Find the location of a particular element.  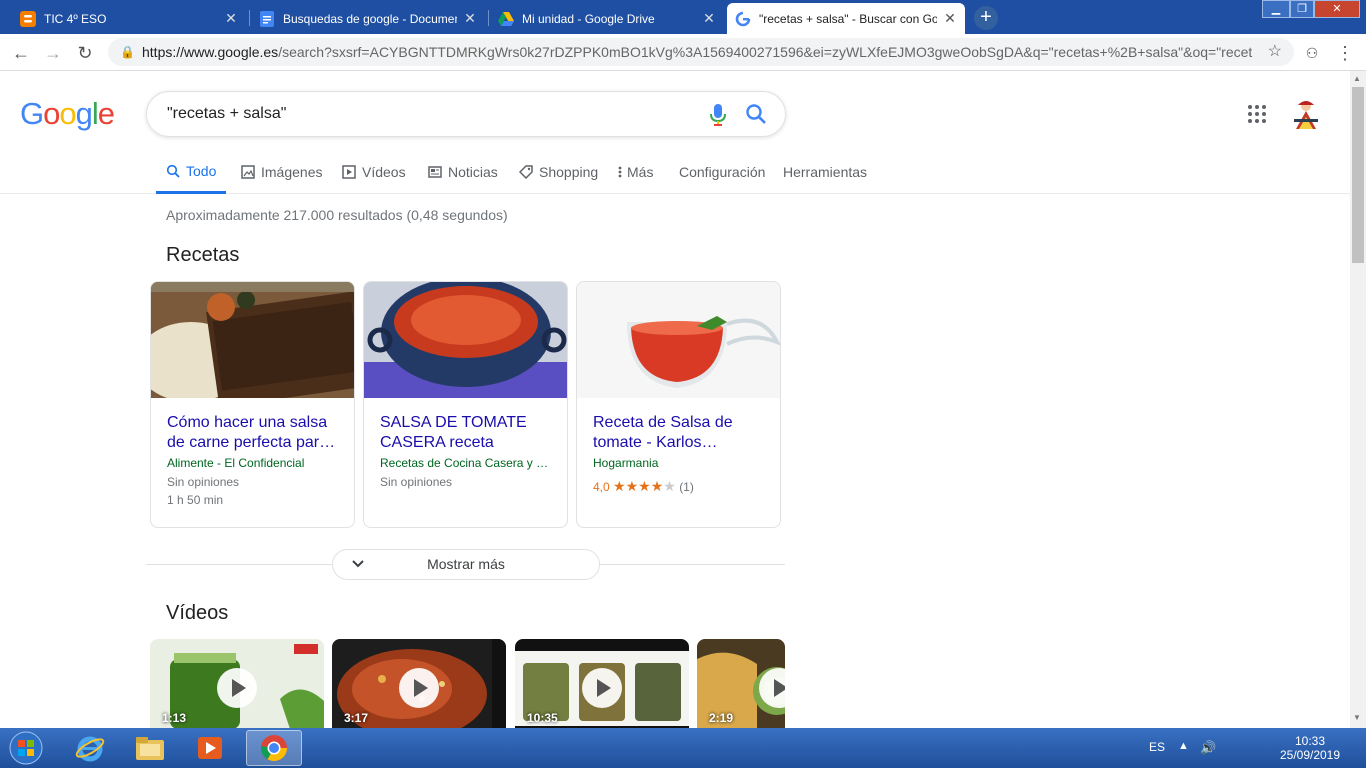

forward-icon: → is located at coordinates (53, 53).